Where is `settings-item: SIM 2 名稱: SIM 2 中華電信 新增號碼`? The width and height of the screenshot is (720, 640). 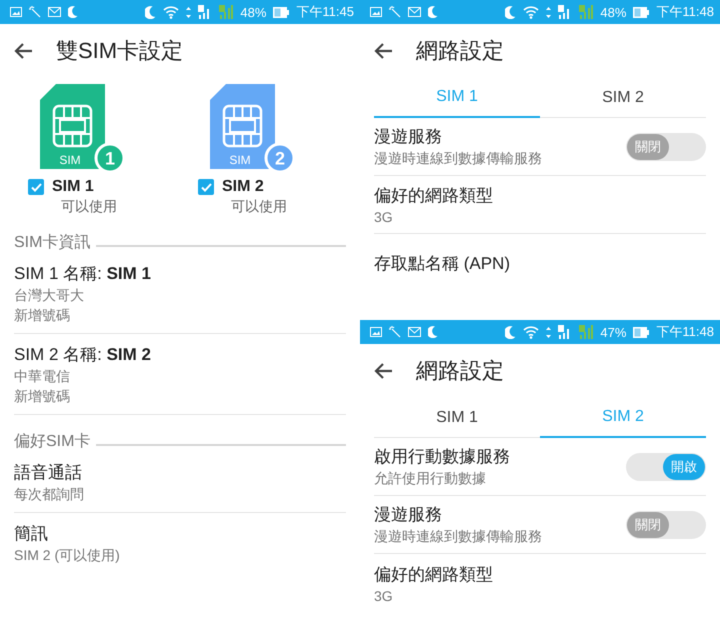 settings-item: SIM 2 名稱: SIM 2 中華電信 新增號碼 is located at coordinates (180, 374).